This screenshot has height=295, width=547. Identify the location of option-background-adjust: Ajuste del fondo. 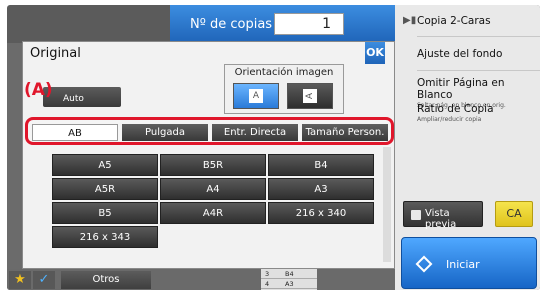
(478, 54).